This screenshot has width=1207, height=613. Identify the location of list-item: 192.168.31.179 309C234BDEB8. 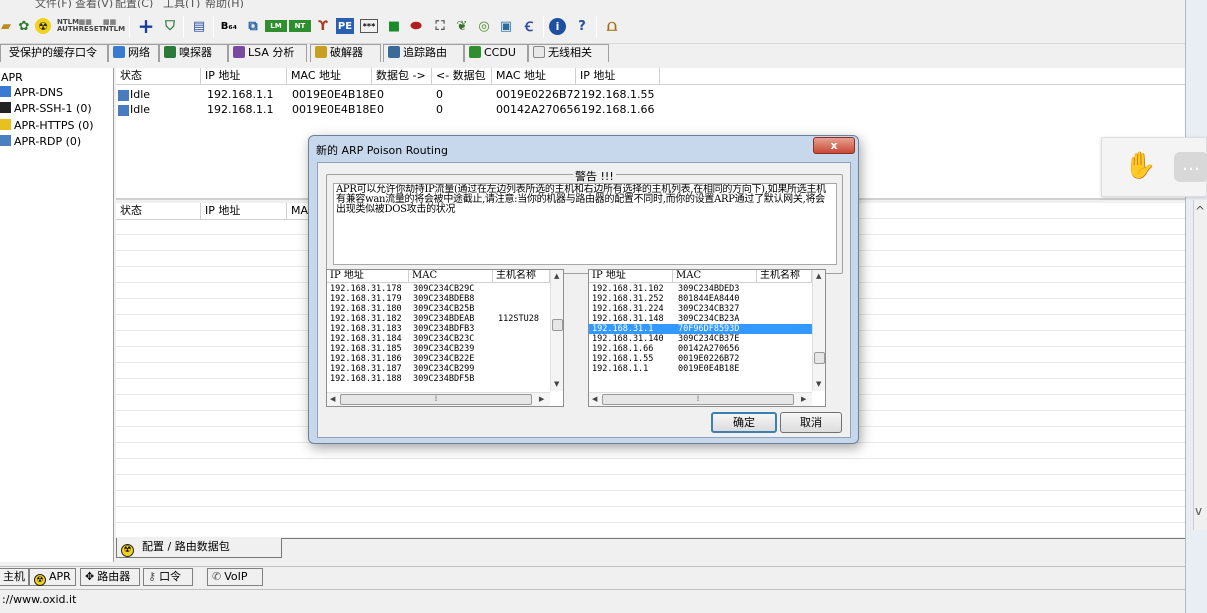
(438, 299).